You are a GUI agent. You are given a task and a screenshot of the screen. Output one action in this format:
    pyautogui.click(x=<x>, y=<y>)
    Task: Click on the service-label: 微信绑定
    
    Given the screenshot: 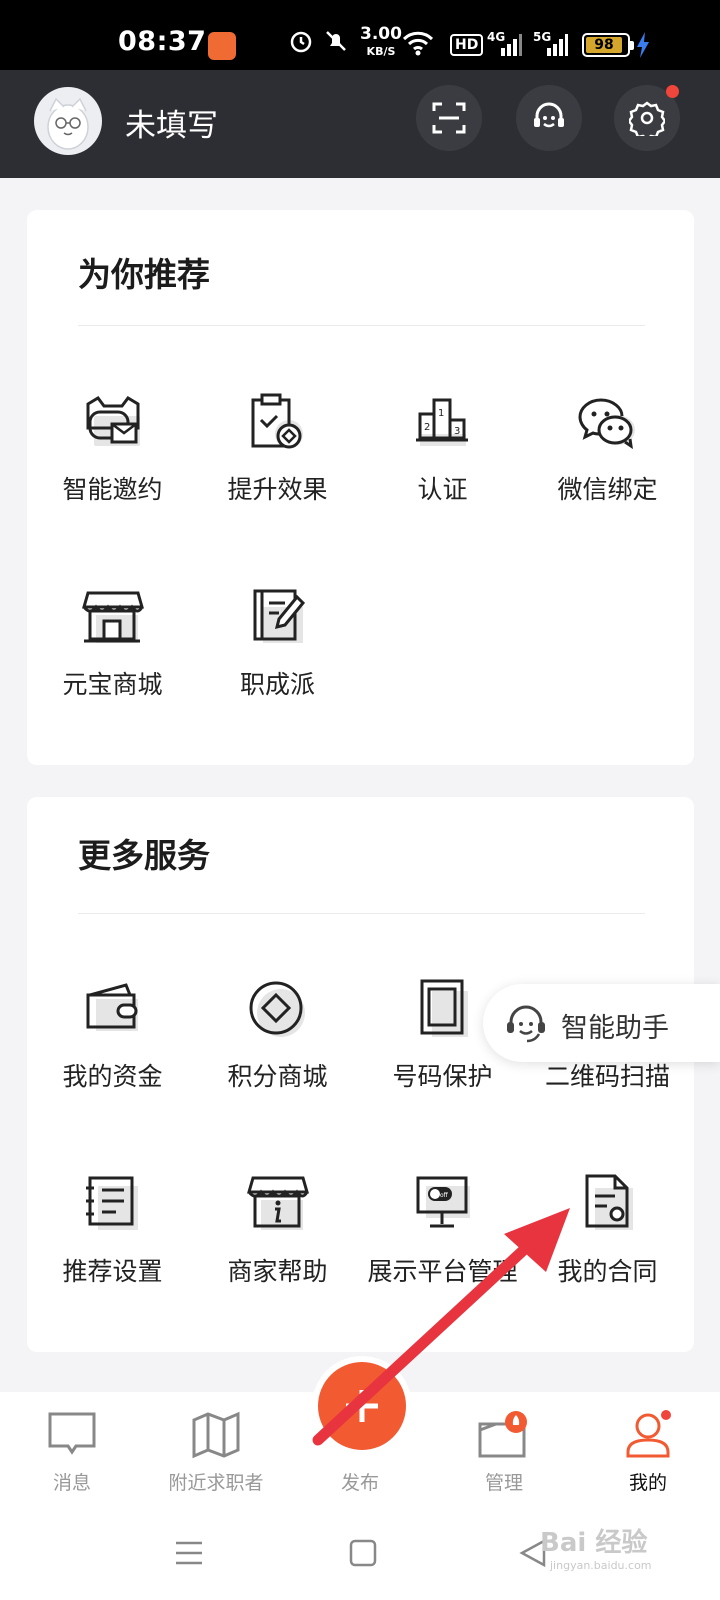 What is the action you would take?
    pyautogui.click(x=607, y=489)
    